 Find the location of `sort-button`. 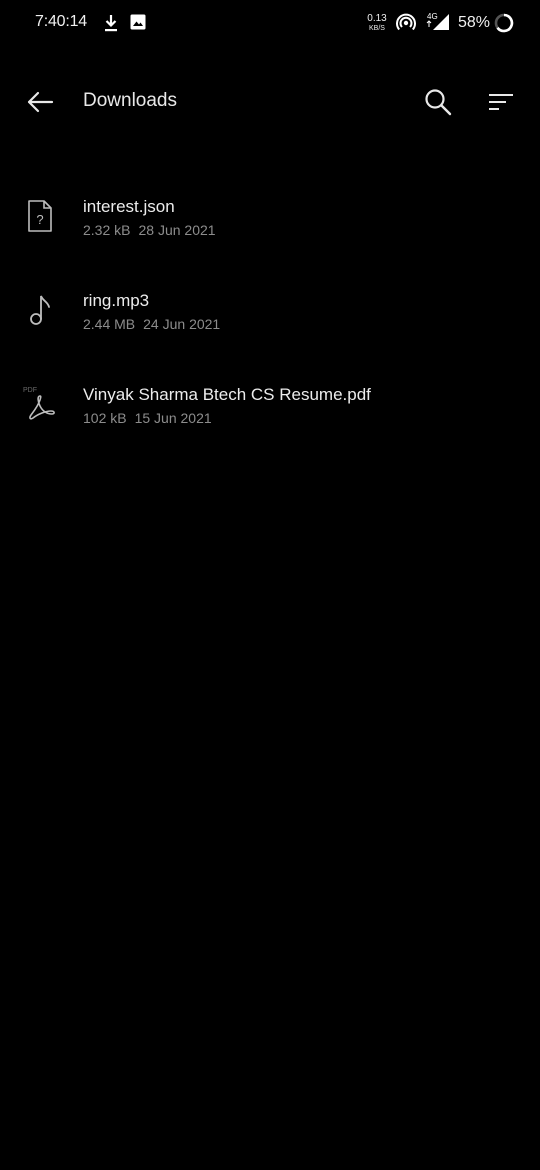

sort-button is located at coordinates (501, 102).